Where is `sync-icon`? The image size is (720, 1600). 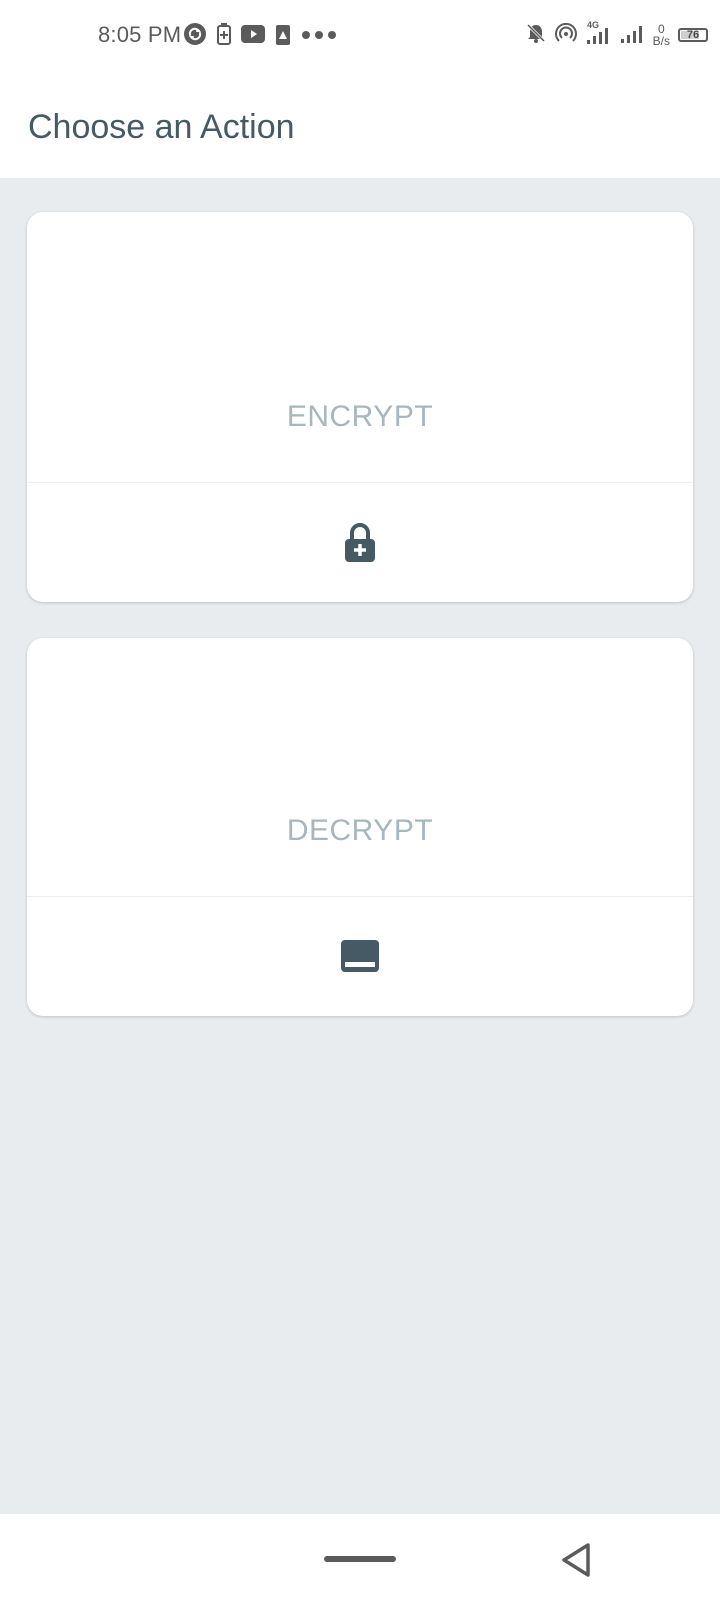 sync-icon is located at coordinates (195, 36).